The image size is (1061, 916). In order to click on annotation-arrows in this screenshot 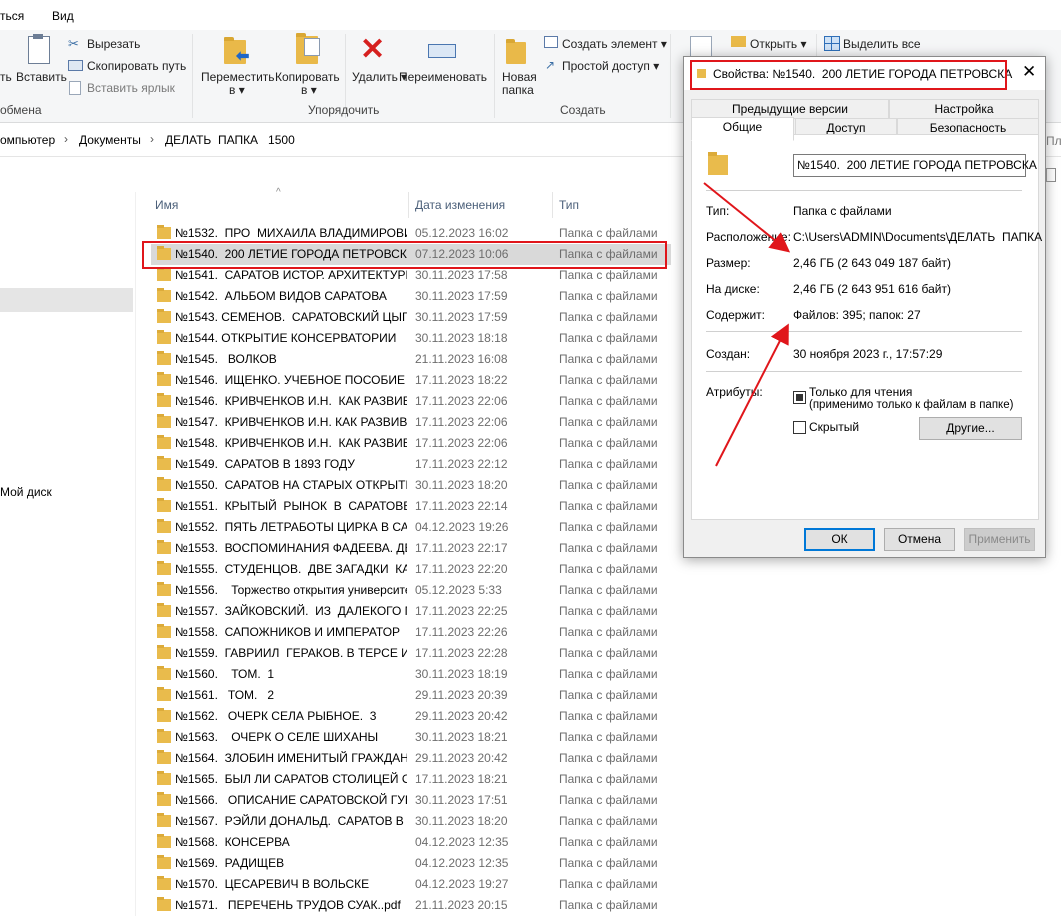, I will do `click(747, 324)`.